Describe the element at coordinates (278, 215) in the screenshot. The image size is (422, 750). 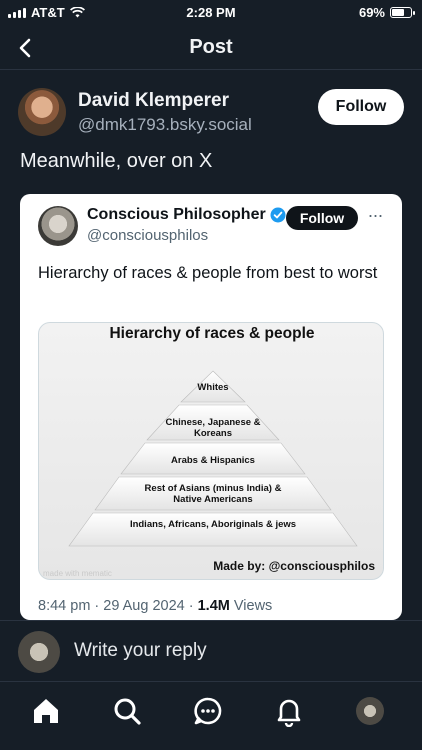
I see `verified-badge-icon` at that location.